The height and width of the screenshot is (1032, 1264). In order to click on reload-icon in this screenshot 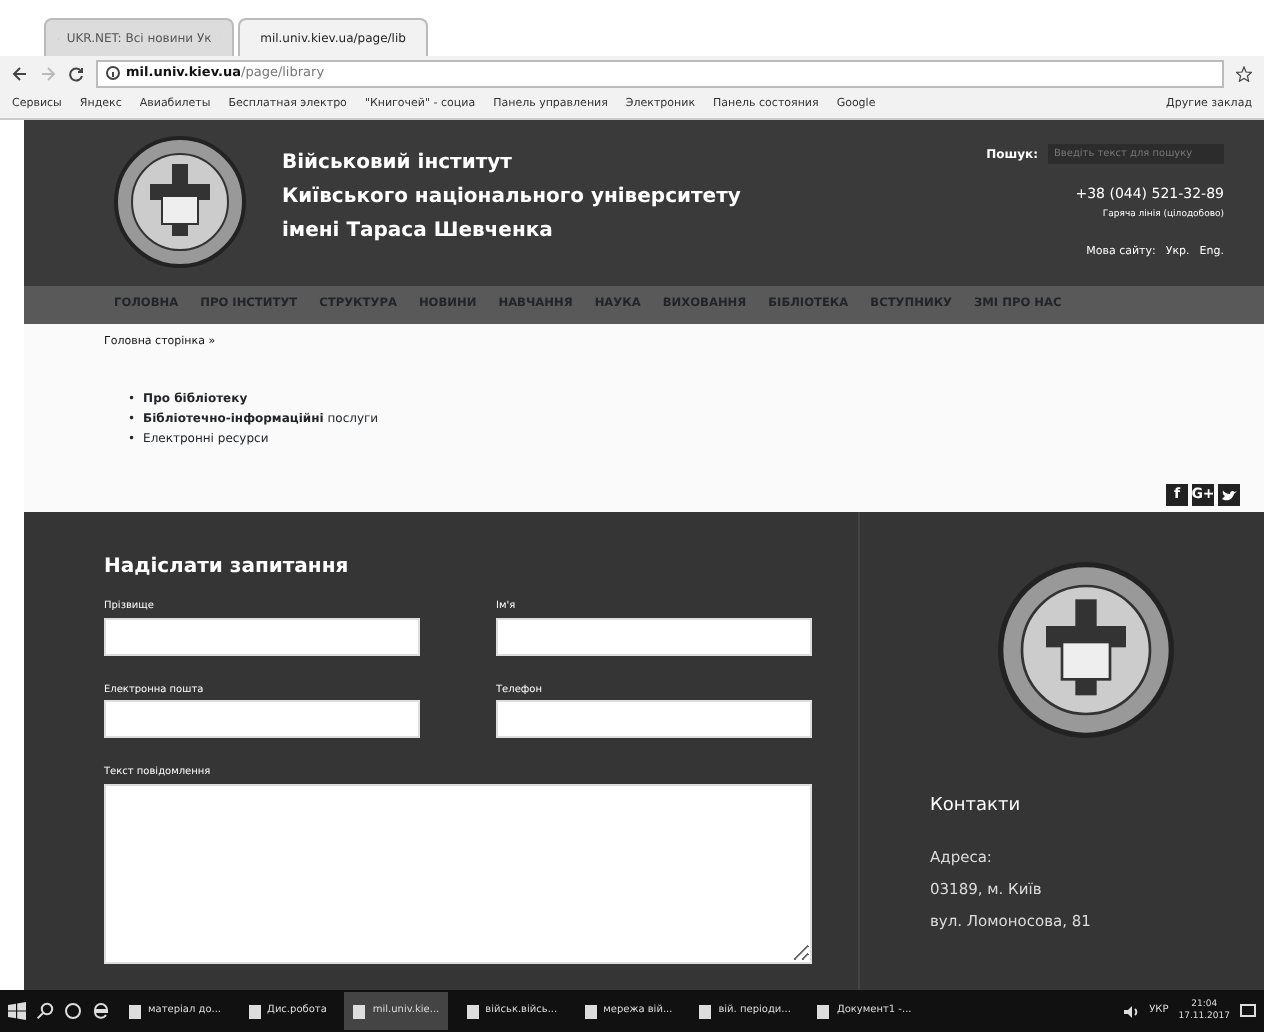, I will do `click(76, 73)`.